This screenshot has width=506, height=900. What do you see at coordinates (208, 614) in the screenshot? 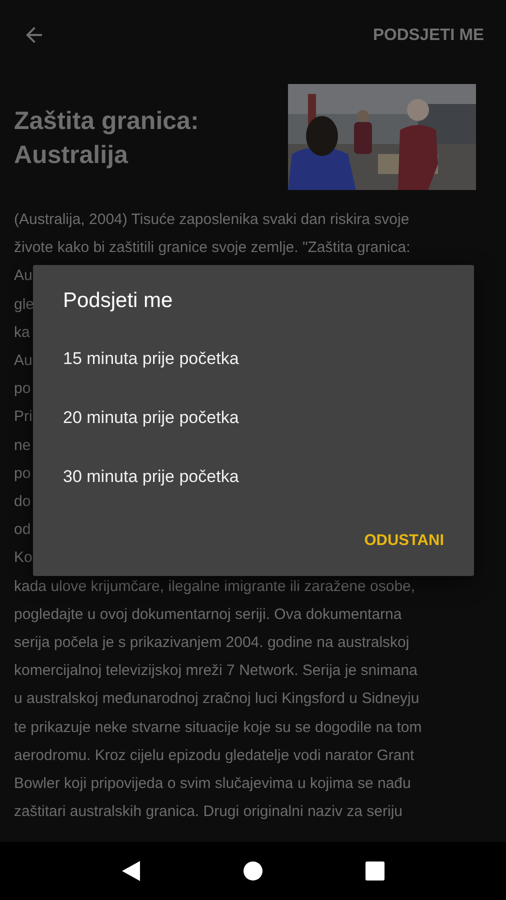
I see `description-text: pogledajte u ovoj dokumentarnoj seriji. Ova dokumentarna` at bounding box center [208, 614].